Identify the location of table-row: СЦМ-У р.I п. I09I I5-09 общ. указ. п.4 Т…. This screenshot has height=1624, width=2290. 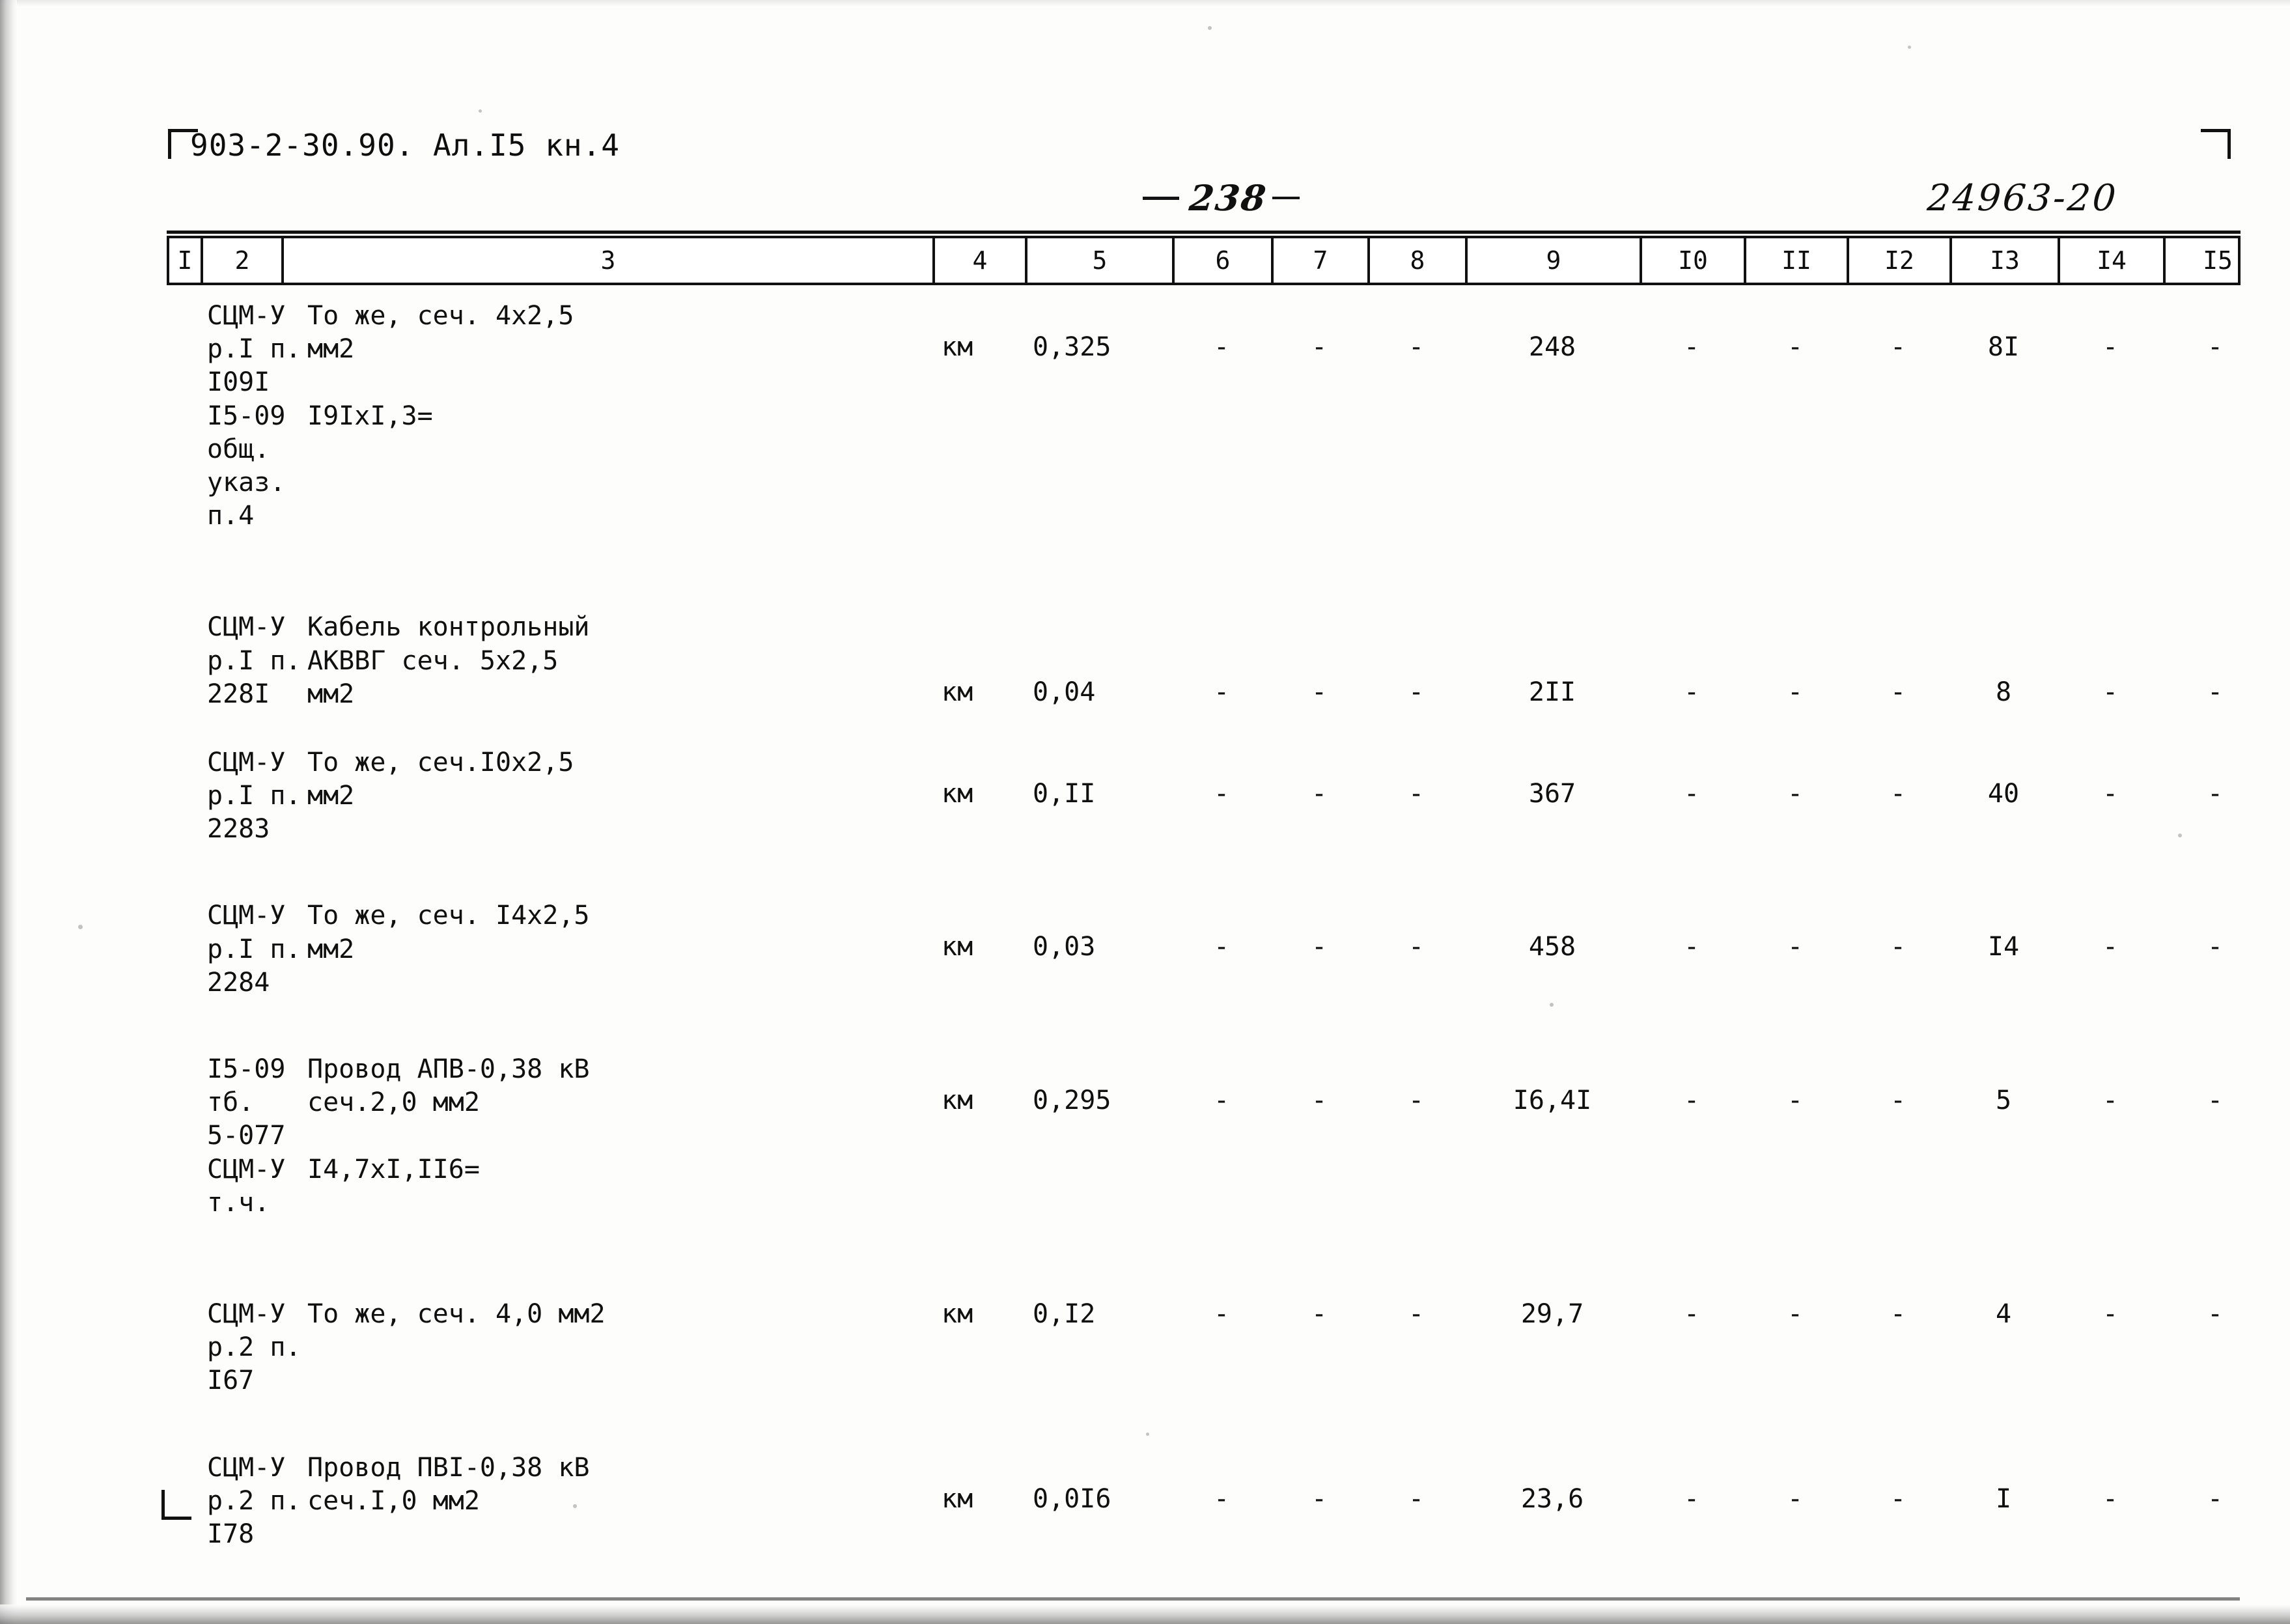
(1204, 417).